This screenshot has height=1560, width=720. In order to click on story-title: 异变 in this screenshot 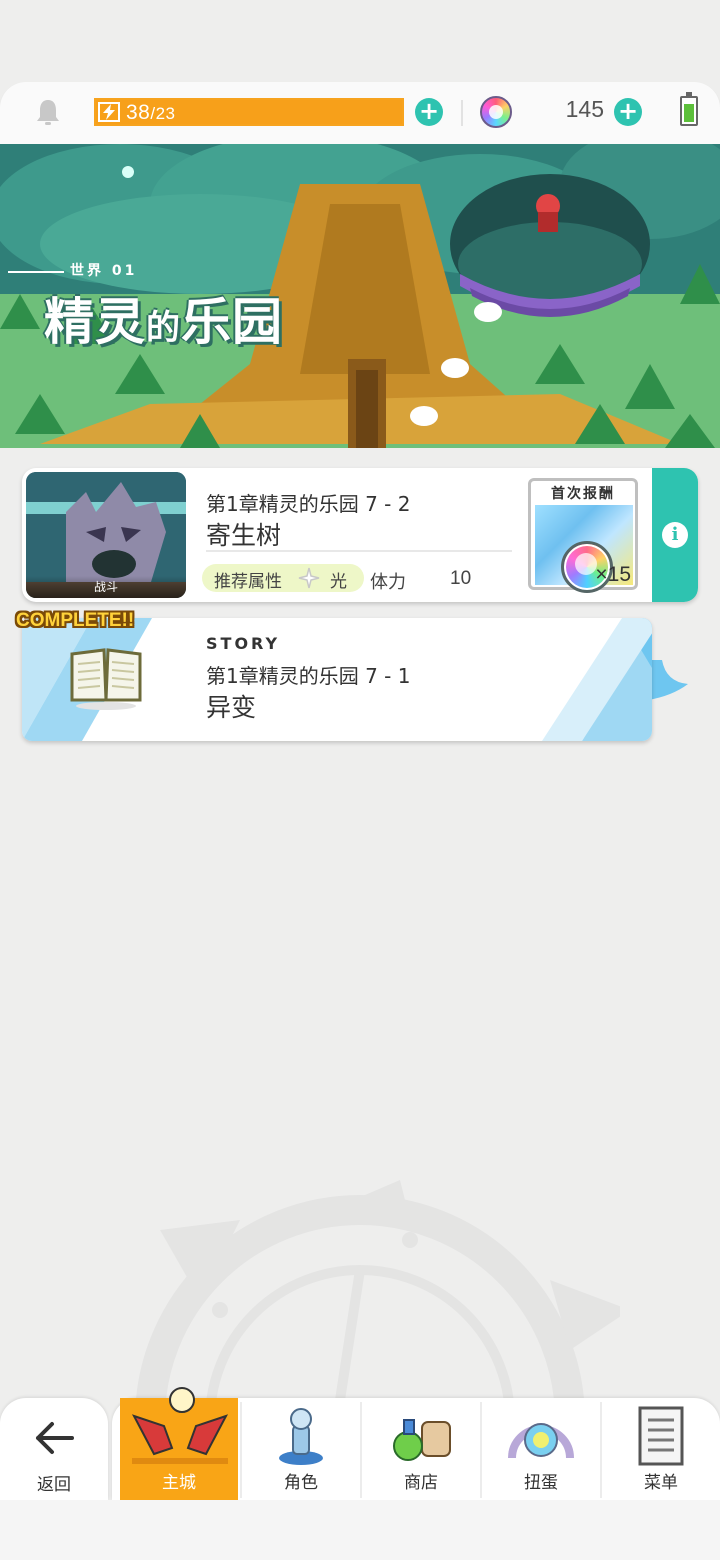, I will do `click(231, 707)`.